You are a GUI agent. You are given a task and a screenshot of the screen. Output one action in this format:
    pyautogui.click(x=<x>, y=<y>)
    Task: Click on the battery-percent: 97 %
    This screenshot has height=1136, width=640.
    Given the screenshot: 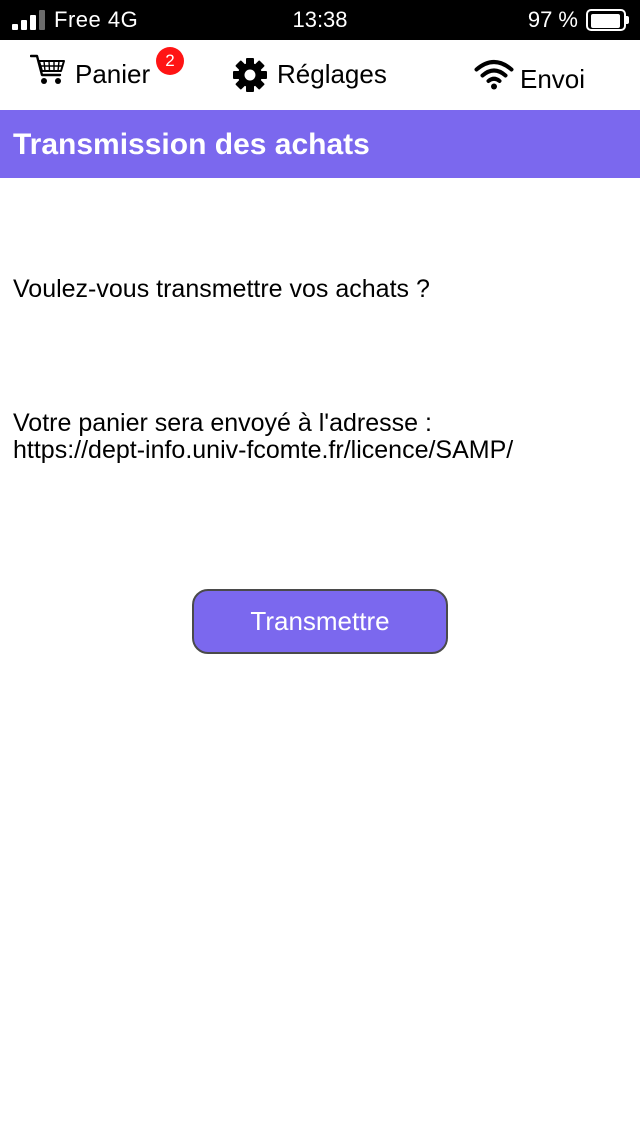 What is the action you would take?
    pyautogui.click(x=552, y=19)
    